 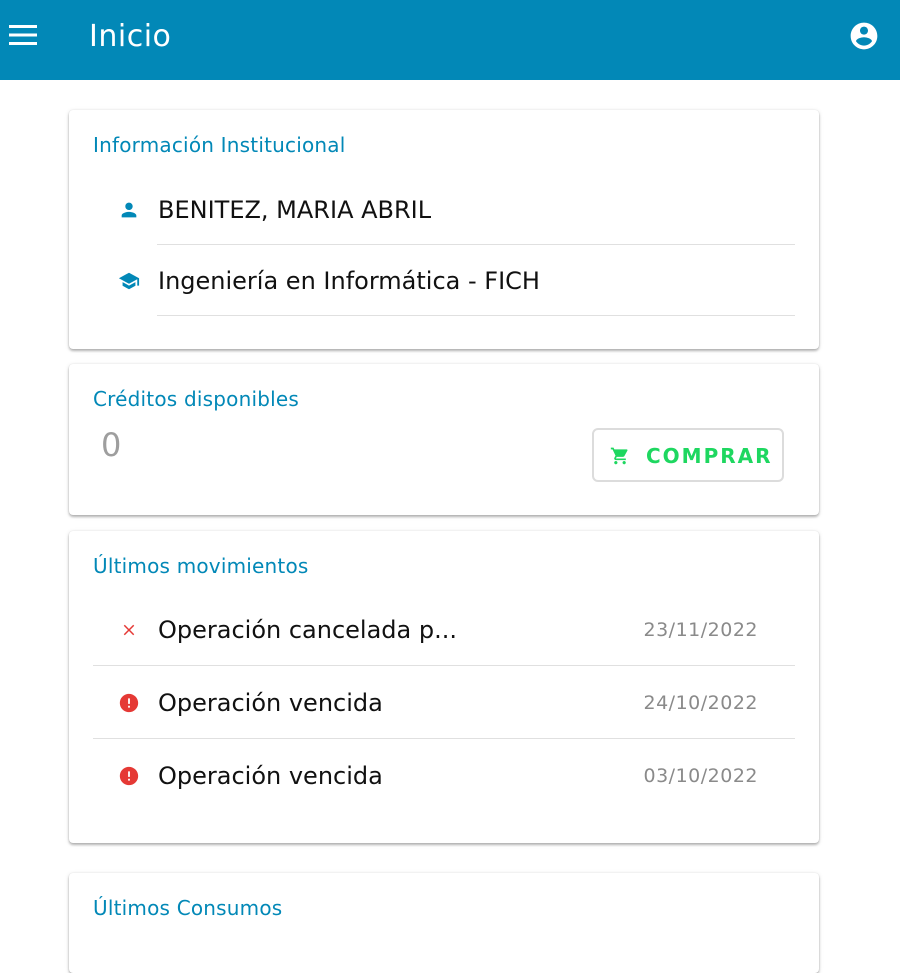 What do you see at coordinates (129, 210) in the screenshot?
I see `person-icon` at bounding box center [129, 210].